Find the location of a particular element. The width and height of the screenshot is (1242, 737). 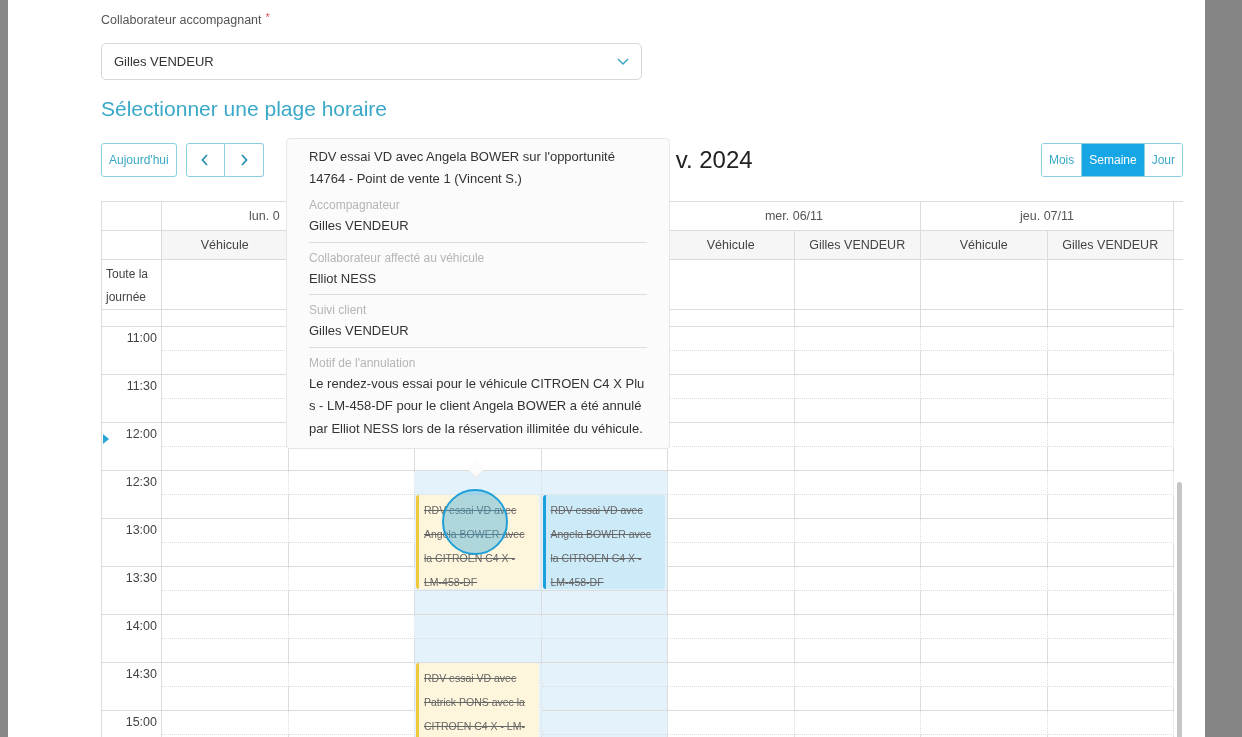

field-value: Le rendez-vous essai pour le véhicule CITROEN C4 X Plus - LM-458-DF pour le client Angela BOWER a été annulé par Elliot NESS lors de la réservation illimitée du véhicule. is located at coordinates (477, 406).